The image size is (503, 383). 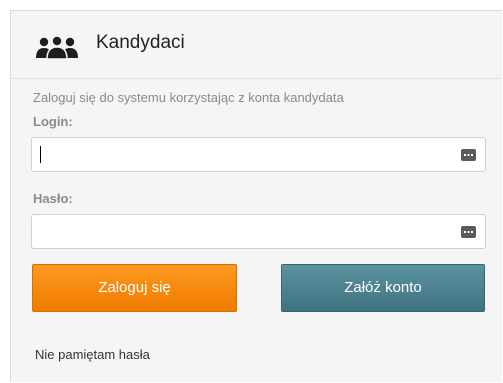 I want to click on forgot-password-link: Nie pamiętam hasła, so click(x=92, y=354).